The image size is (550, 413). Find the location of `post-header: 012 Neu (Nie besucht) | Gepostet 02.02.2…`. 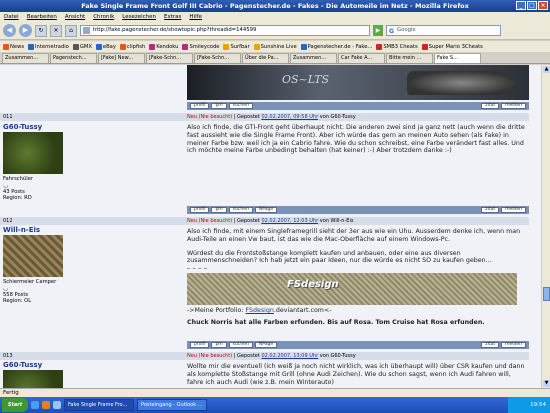

post-header: 012 Neu (Nie besucht) | Gepostet 02.02.2… is located at coordinates (264, 221).